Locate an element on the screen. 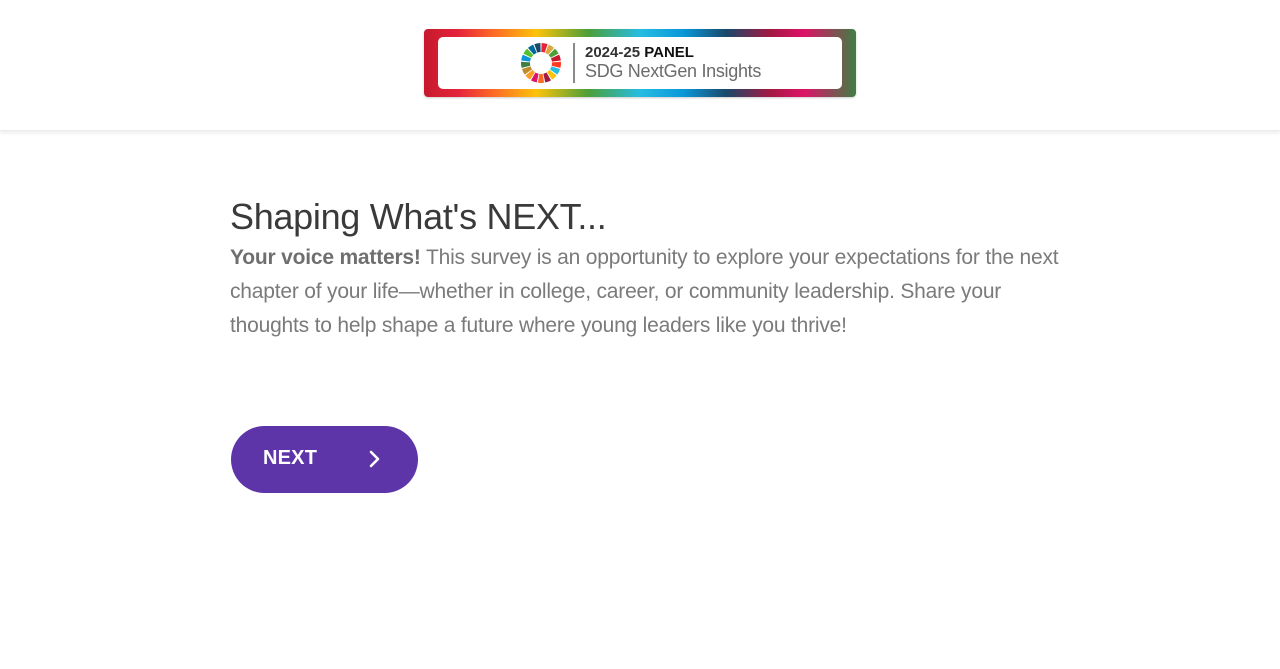 Image resolution: width=1280 pixels, height=669 pixels. next-button-label: NEXT is located at coordinates (290, 458).